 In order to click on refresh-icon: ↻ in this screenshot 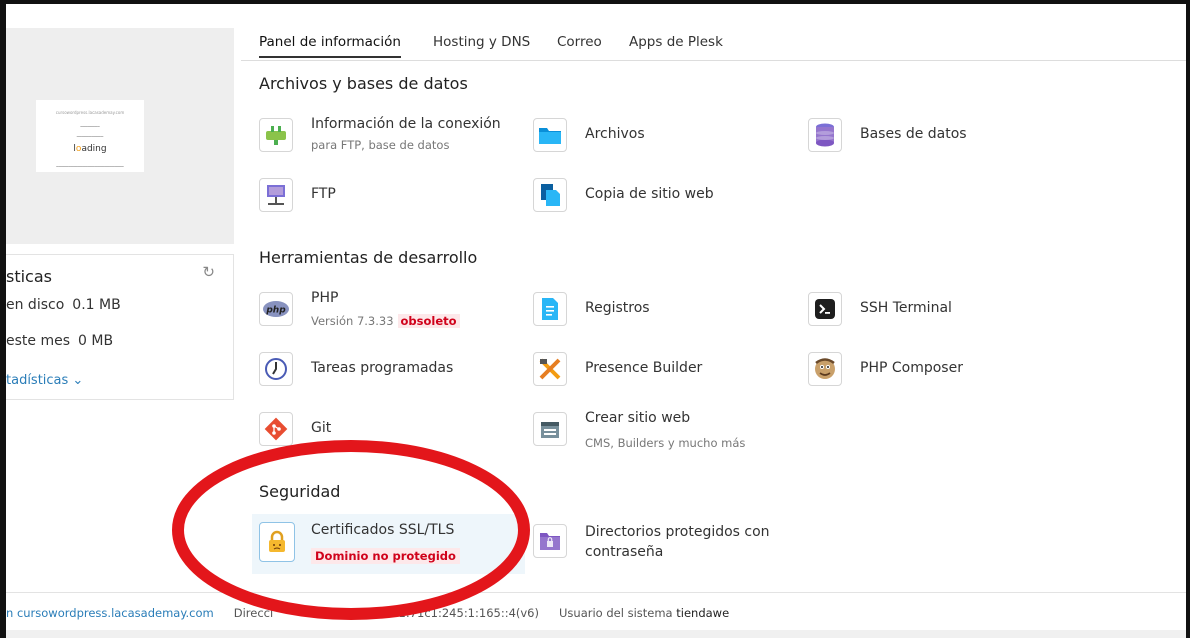, I will do `click(208, 272)`.